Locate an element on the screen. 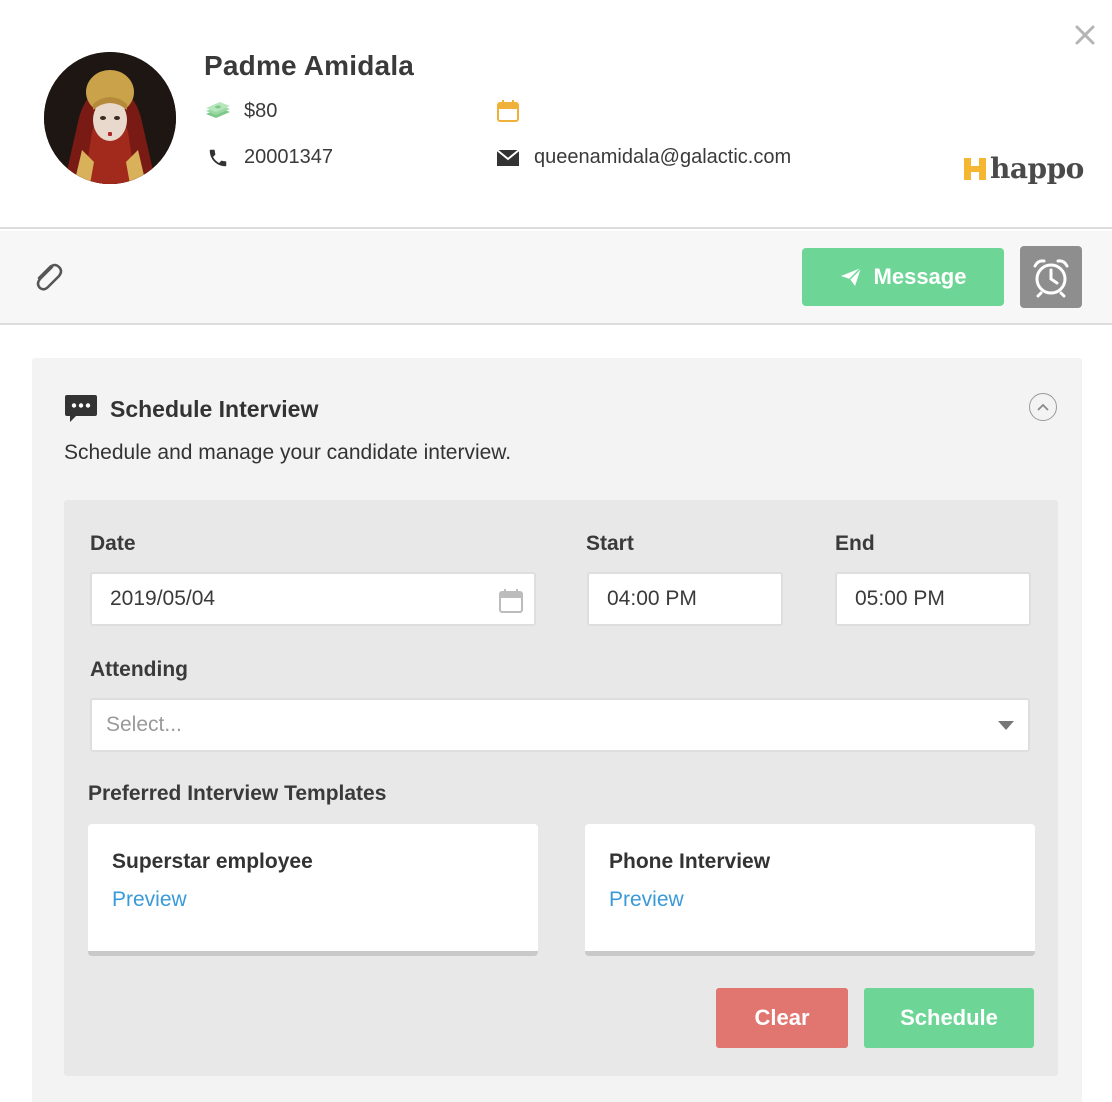 This screenshot has width=1112, height=1102. avatar-image is located at coordinates (110, 118).